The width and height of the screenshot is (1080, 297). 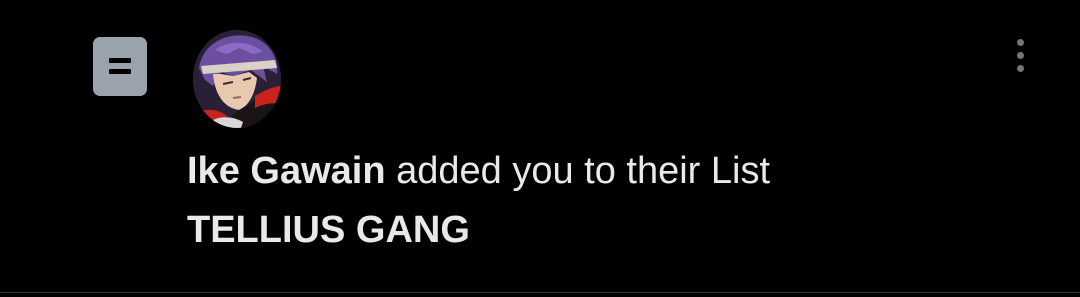 I want to click on user-name-link: Ike Gawain, so click(x=286, y=171).